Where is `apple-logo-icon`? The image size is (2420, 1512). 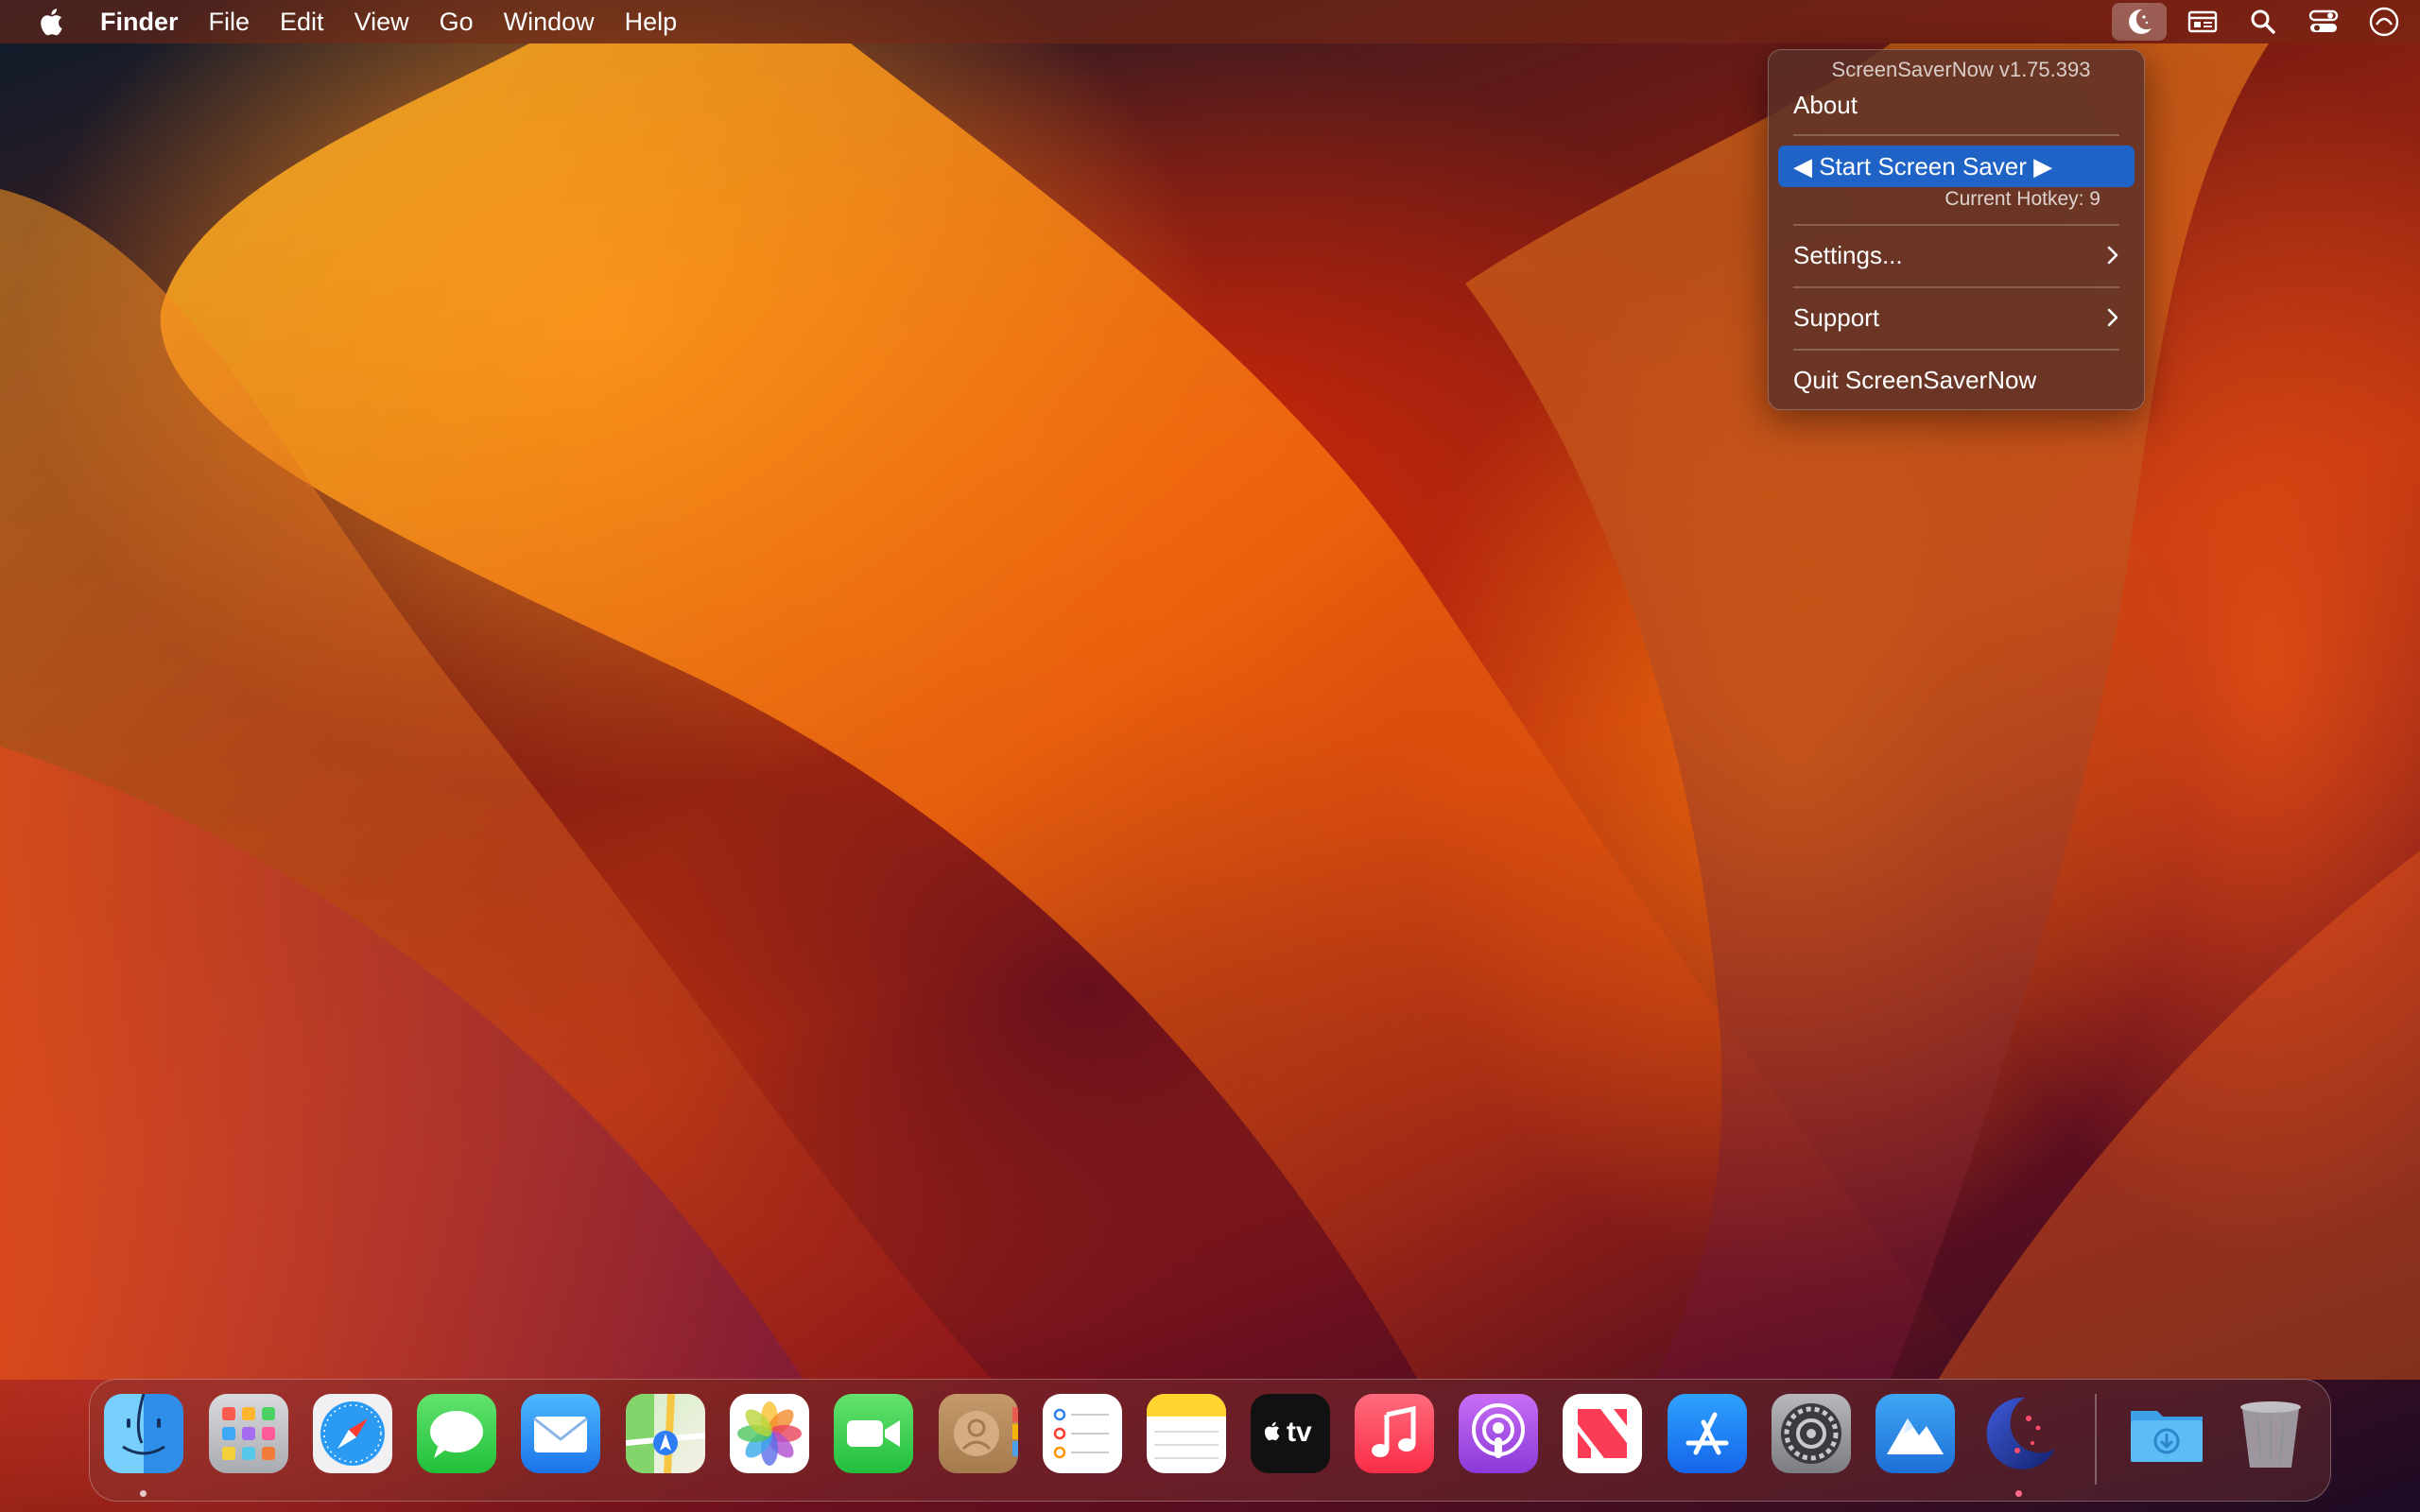
apple-logo-icon is located at coordinates (51, 22).